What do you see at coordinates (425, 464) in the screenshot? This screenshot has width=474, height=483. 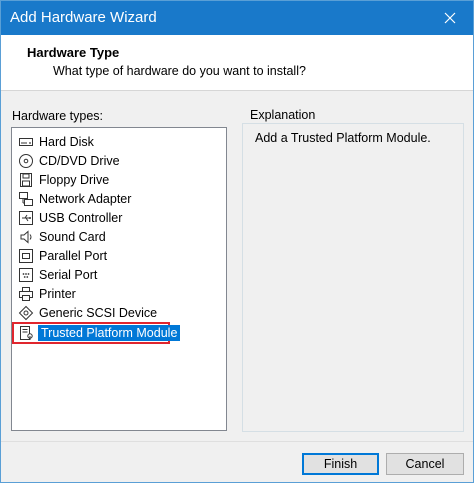 I see `cancel-button: Cancel` at bounding box center [425, 464].